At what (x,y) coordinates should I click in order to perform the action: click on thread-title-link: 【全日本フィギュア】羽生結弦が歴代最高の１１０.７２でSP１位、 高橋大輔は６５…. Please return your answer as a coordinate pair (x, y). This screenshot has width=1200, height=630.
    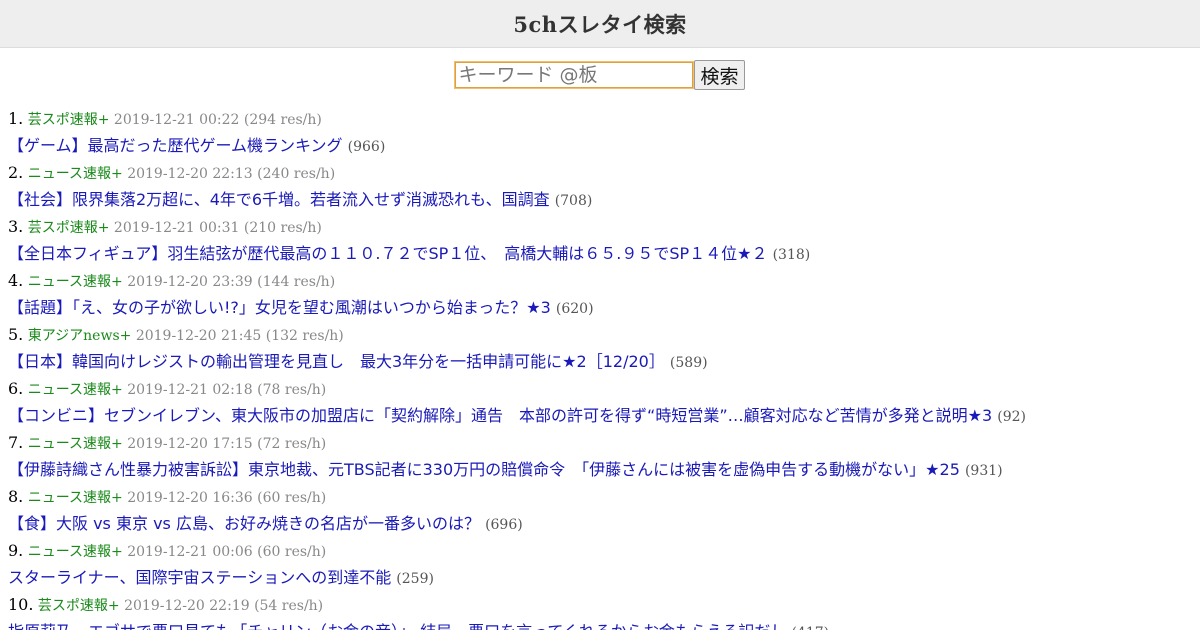
    Looking at the image, I should click on (388, 253).